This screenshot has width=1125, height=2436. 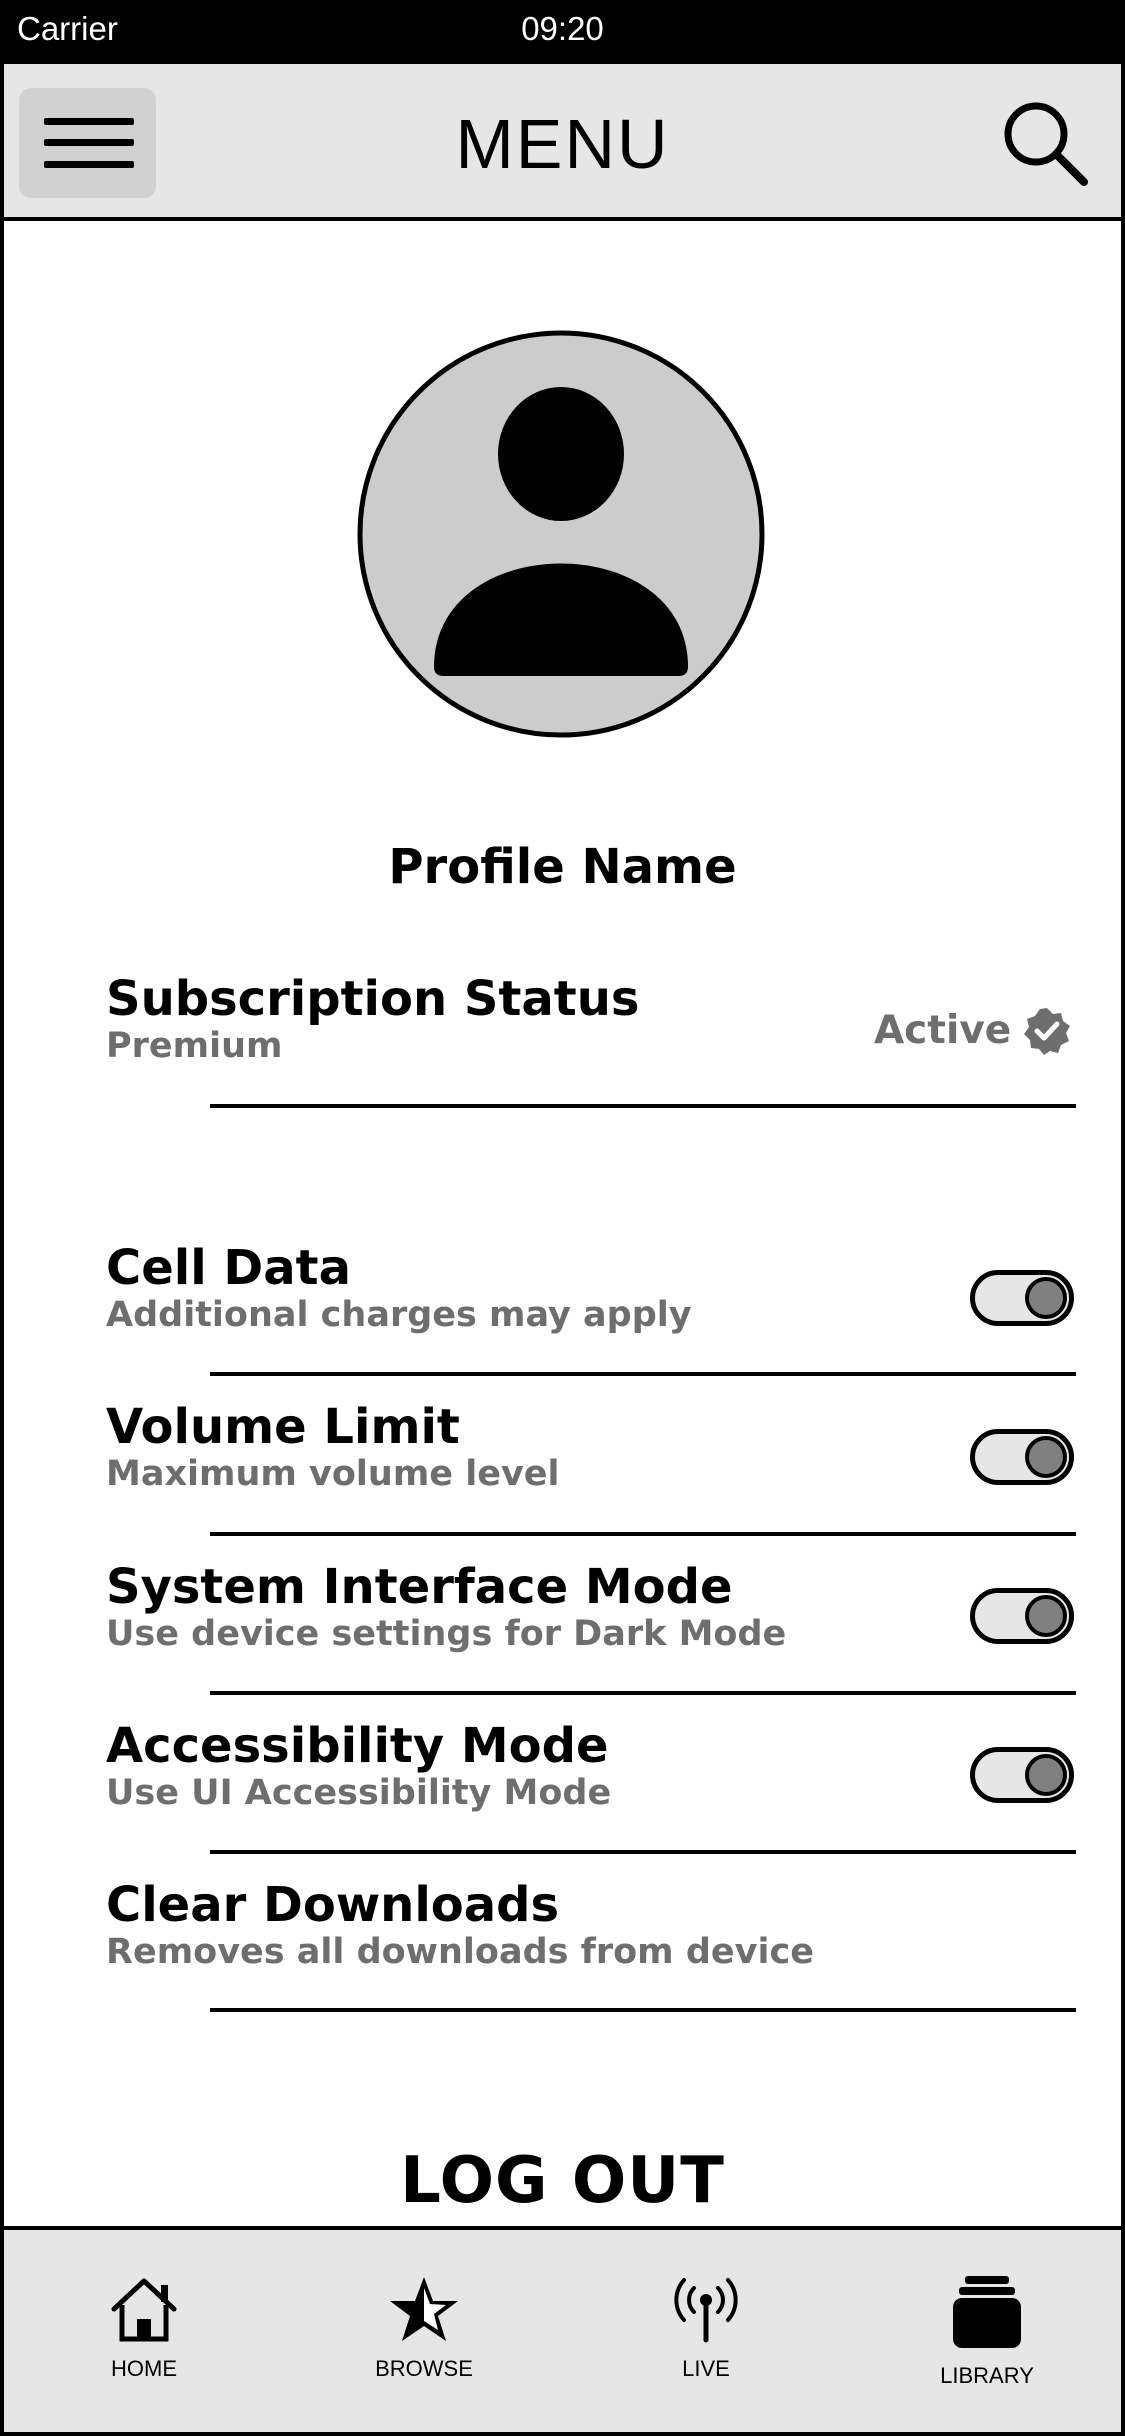 I want to click on tab-bar: HOME BROWSE LIVE LIBRARY, so click(x=562, y=2329).